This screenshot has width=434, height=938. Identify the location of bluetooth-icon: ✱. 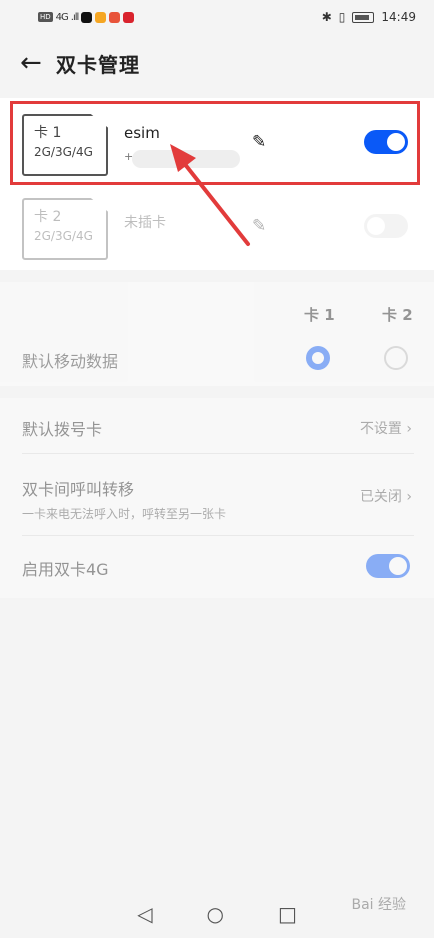
(326, 17).